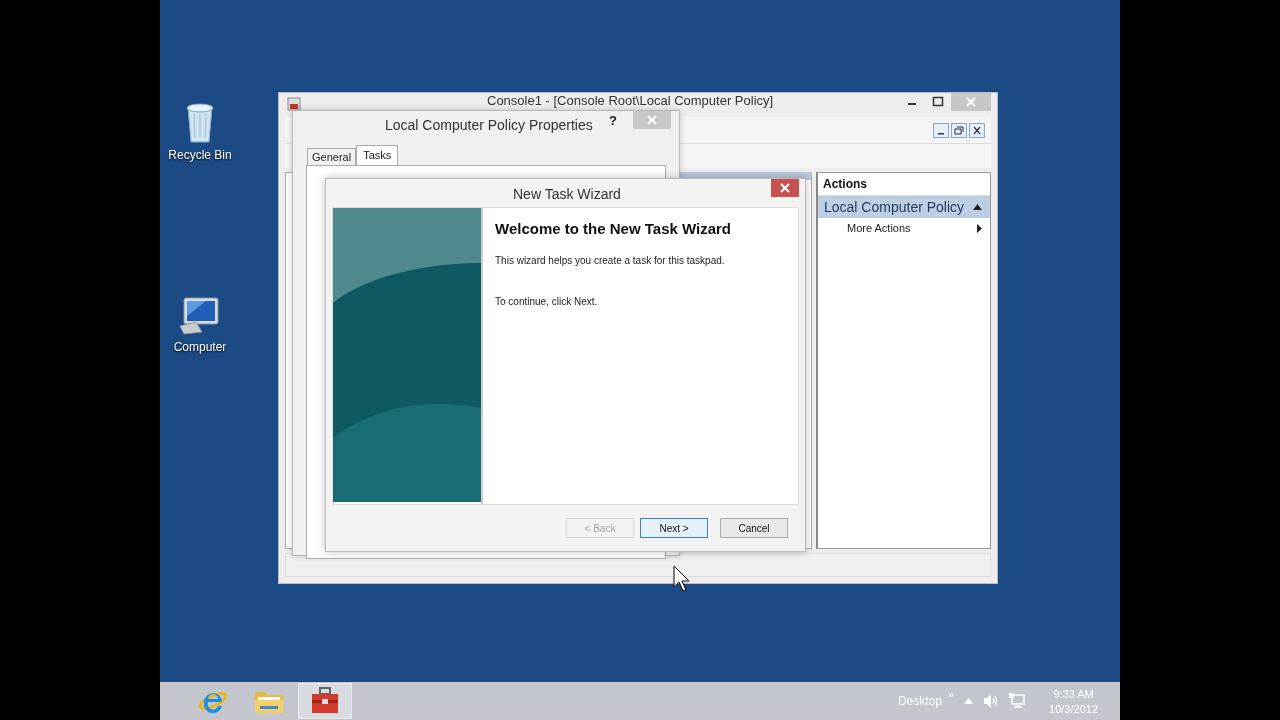 This screenshot has height=720, width=1280. What do you see at coordinates (941, 130) in the screenshot?
I see `minimize-icon` at bounding box center [941, 130].